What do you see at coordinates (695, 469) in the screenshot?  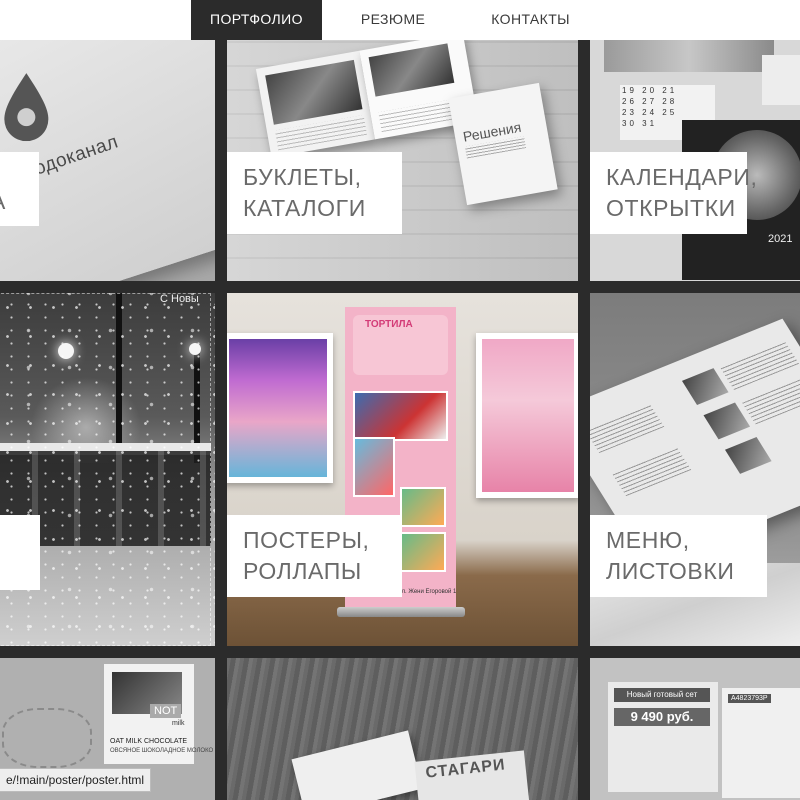 I see `portfolio-tile-menus: МЕНЮ, ЛИСТОВКИ` at bounding box center [695, 469].